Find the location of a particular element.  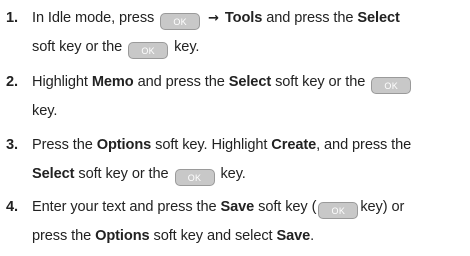

step-text-segment: soft key ( is located at coordinates (287, 207).